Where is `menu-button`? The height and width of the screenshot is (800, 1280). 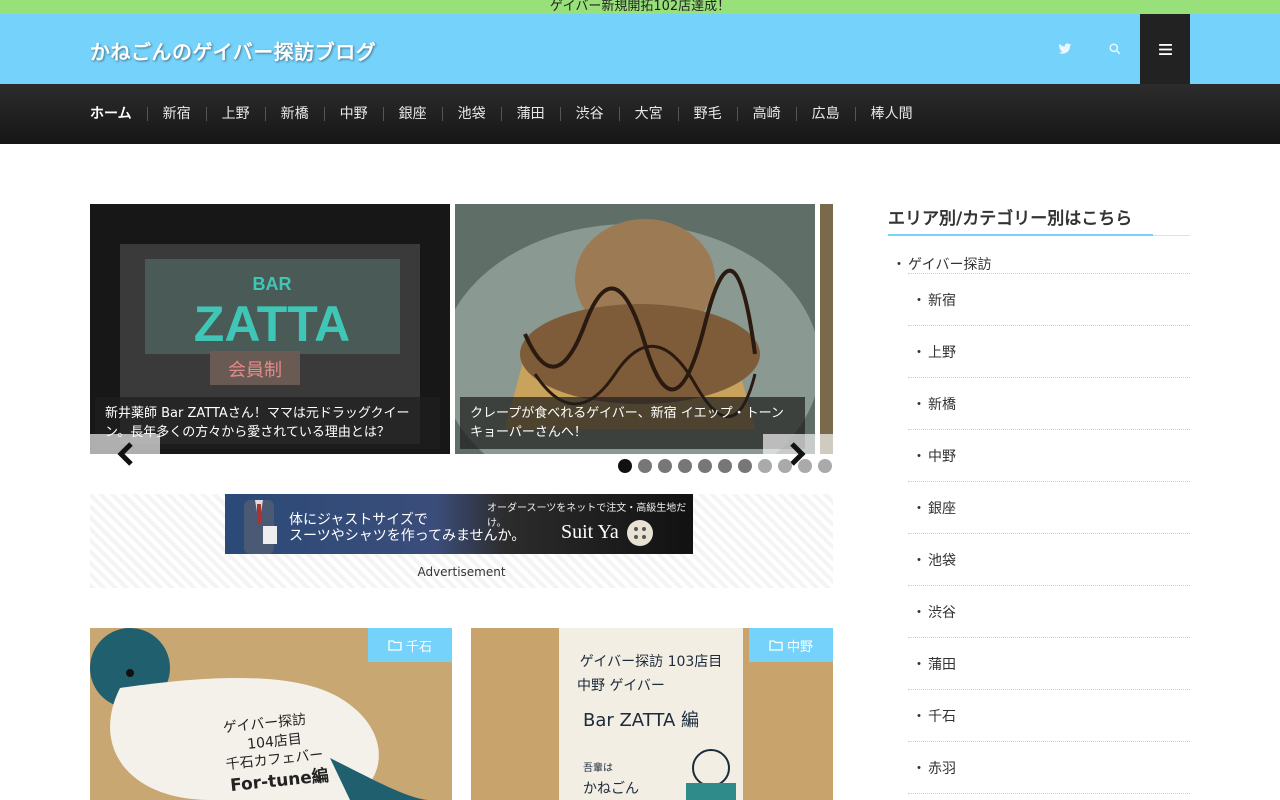 menu-button is located at coordinates (1165, 49).